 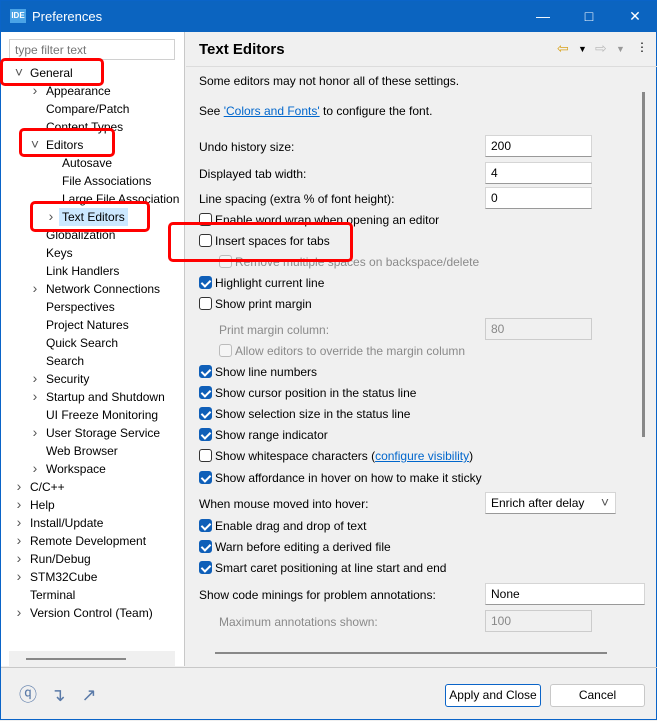 I want to click on tree-item: Security, so click(x=67, y=379).